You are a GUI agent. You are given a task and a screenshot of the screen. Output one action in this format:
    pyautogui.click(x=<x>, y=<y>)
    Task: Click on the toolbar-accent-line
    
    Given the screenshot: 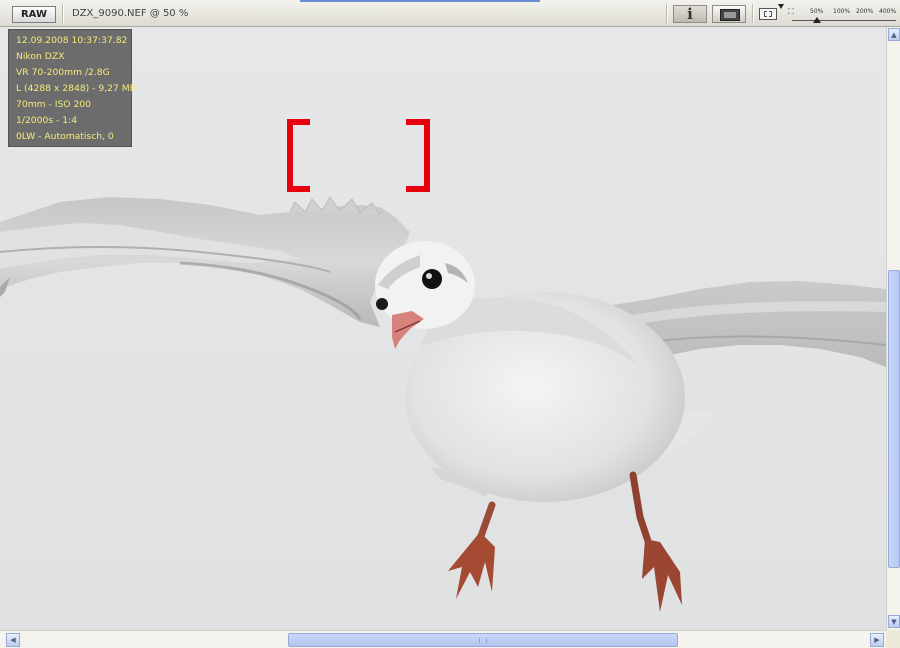 What is the action you would take?
    pyautogui.click(x=420, y=1)
    